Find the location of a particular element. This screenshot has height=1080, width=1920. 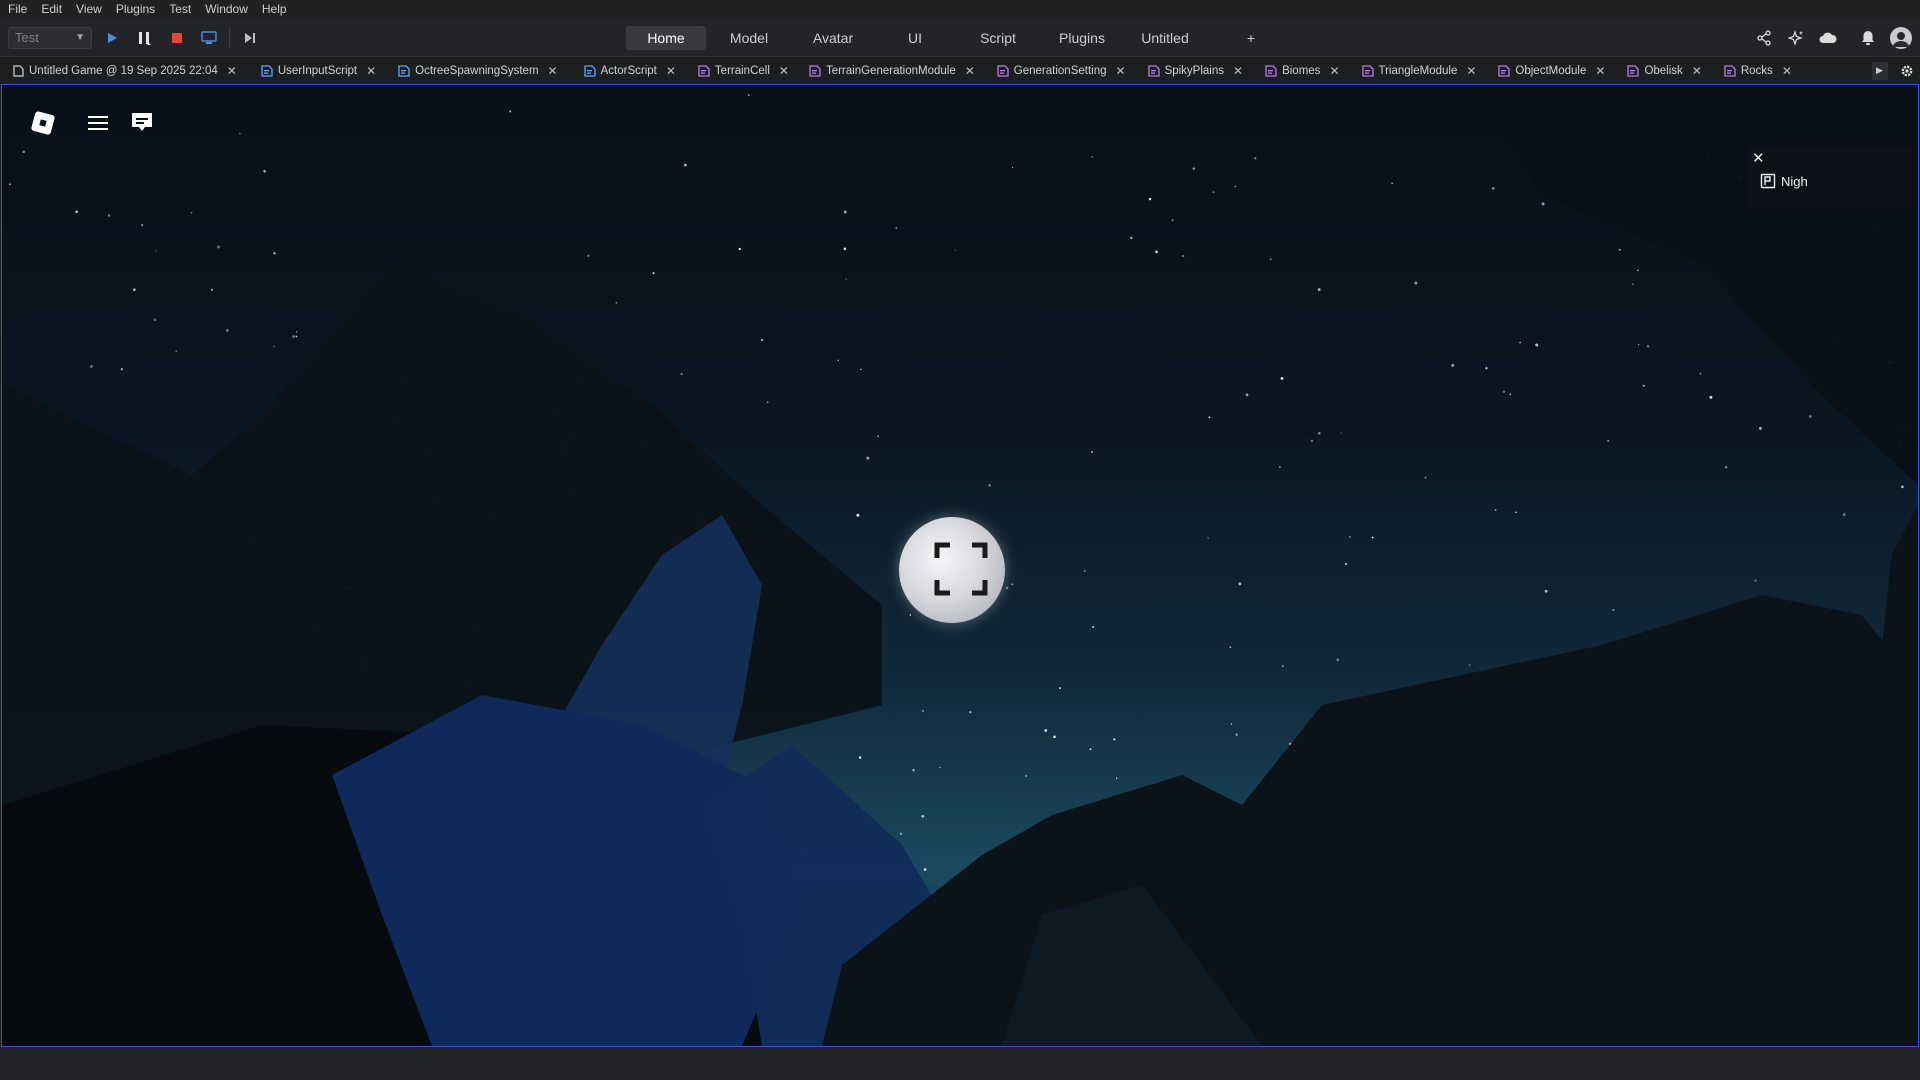

stop-icon is located at coordinates (177, 38).